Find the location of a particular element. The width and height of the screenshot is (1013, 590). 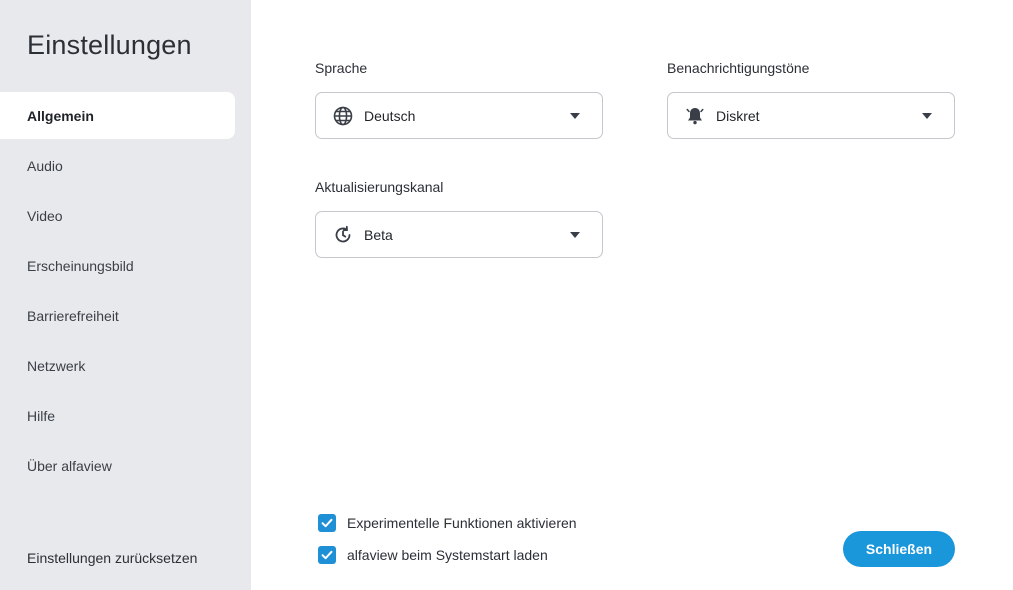

reset-settings-link: Einstellungen zurücksetzen is located at coordinates (112, 558).